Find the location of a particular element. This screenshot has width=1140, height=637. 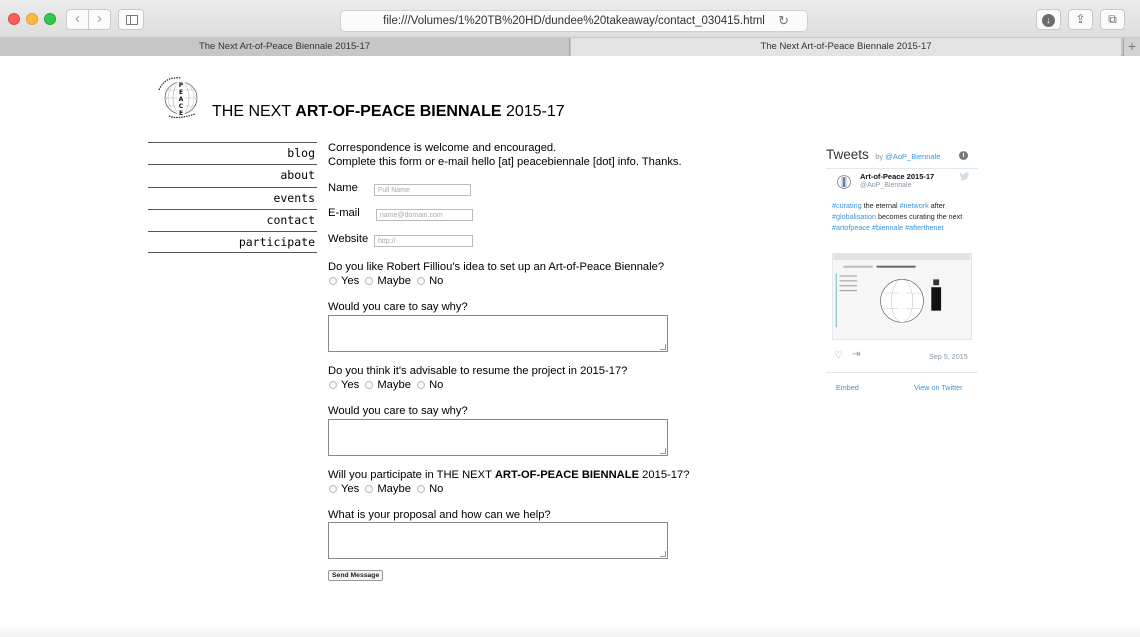

close-window-button is located at coordinates (14, 19).